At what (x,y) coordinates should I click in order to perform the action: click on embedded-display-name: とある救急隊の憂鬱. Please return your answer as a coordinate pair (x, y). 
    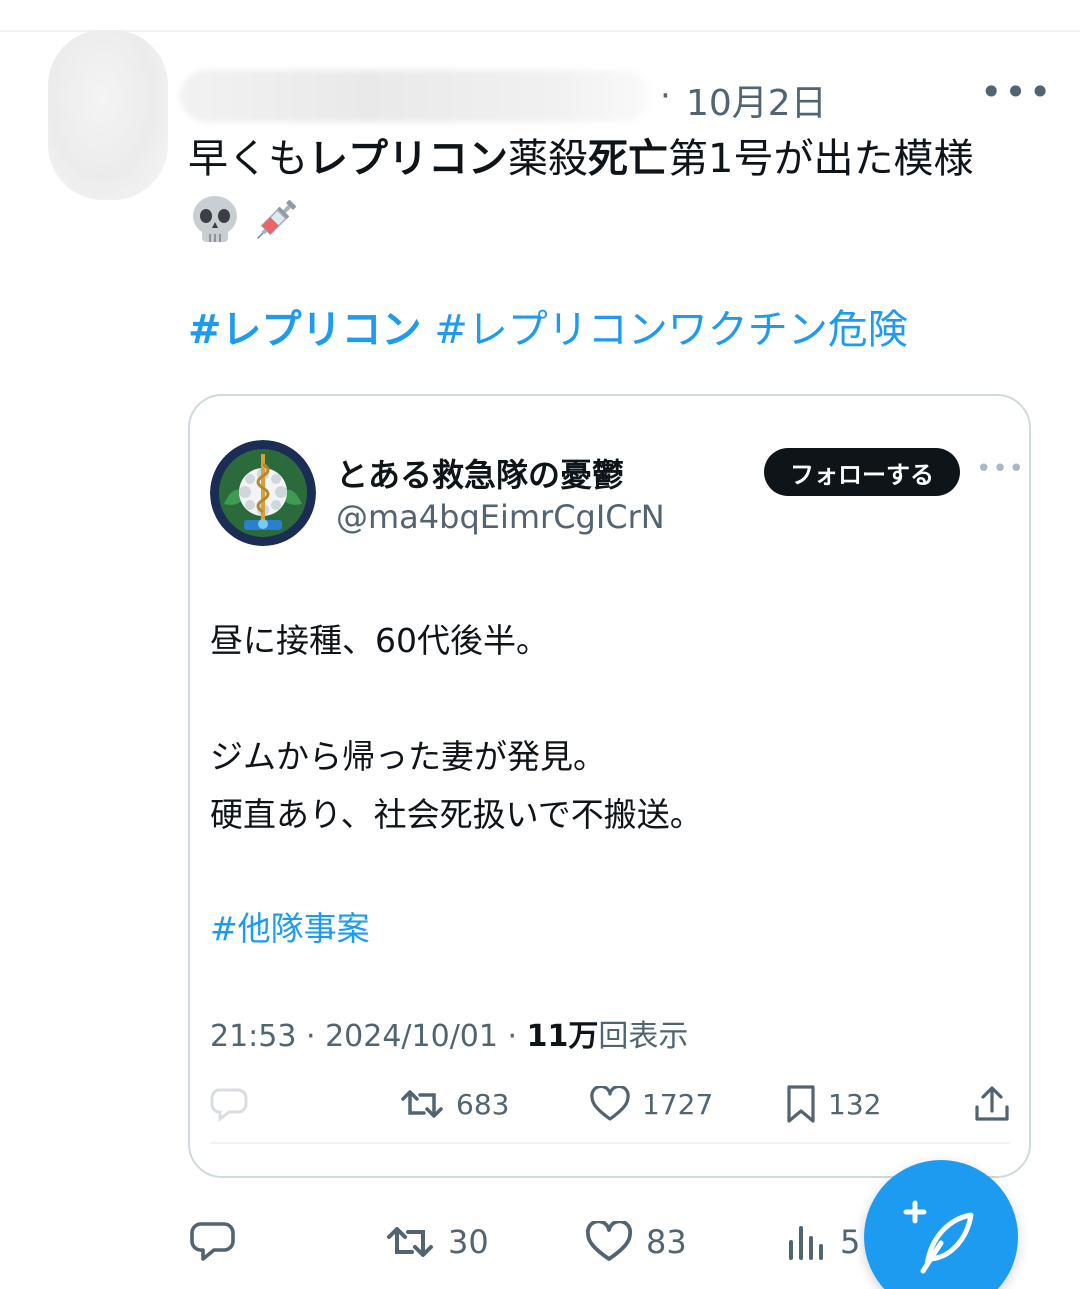
    Looking at the image, I should click on (480, 473).